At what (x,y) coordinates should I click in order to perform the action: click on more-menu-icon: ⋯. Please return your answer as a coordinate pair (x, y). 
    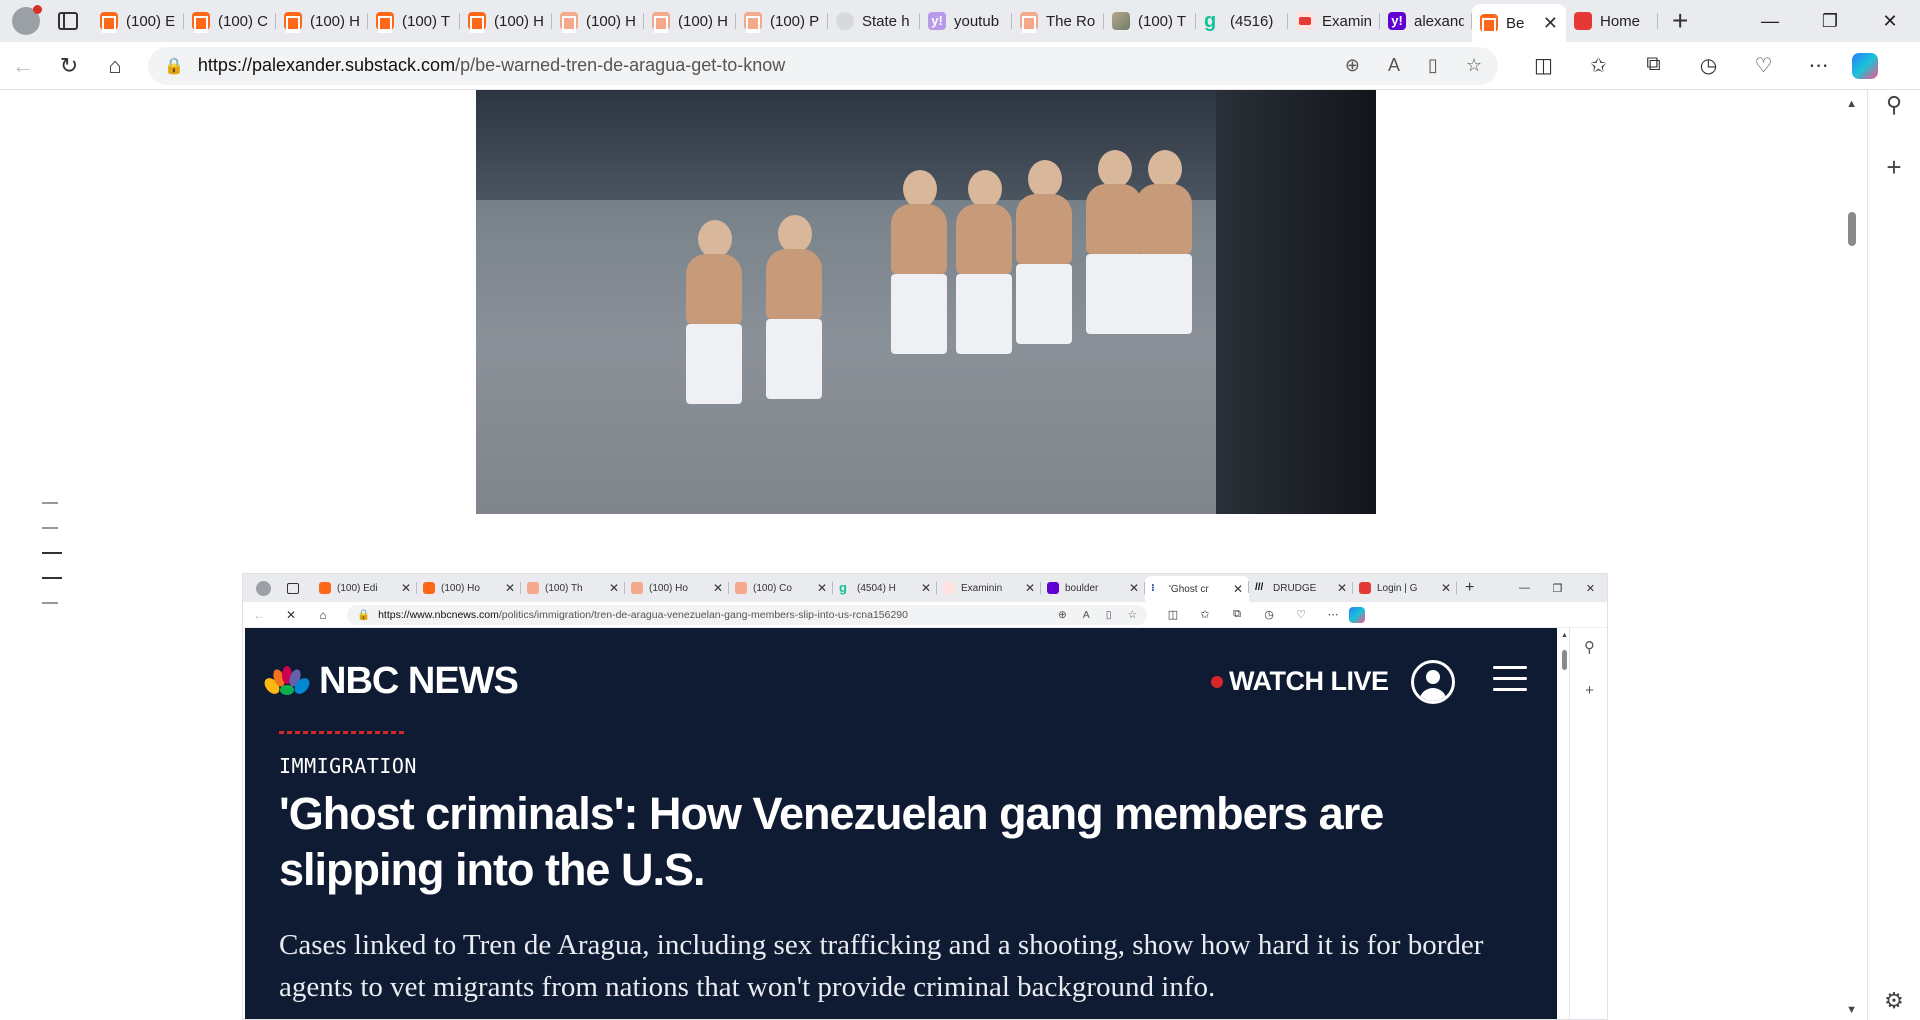
    Looking at the image, I should click on (1818, 65).